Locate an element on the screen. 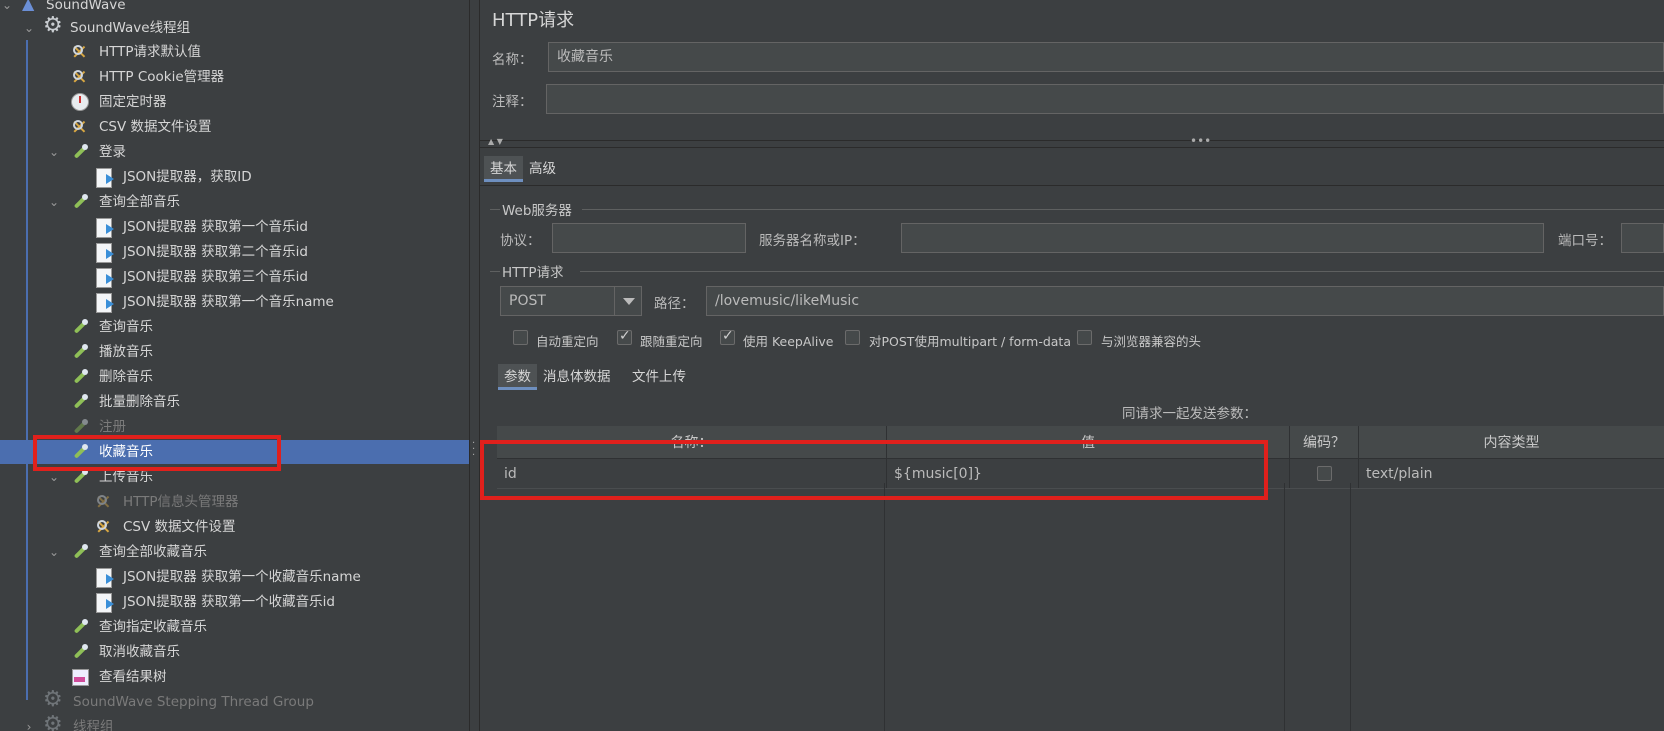  tree-splitter: · · · is located at coordinates (474, 365).